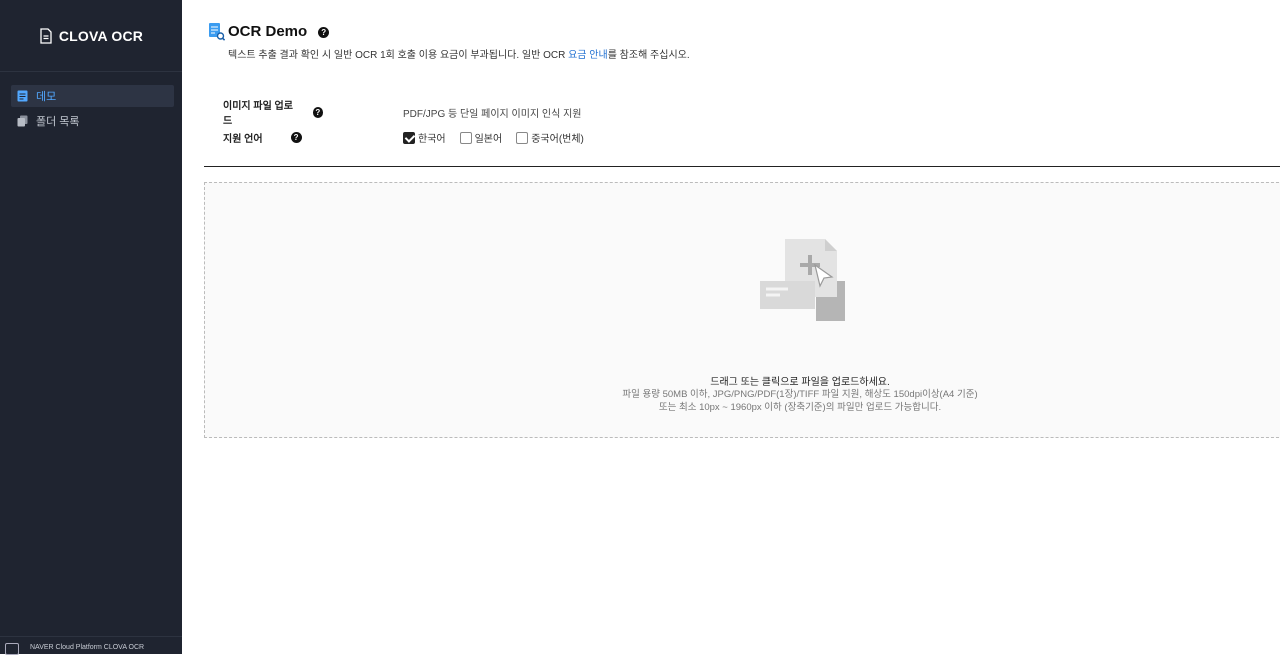 Image resolution: width=1280 pixels, height=655 pixels. I want to click on checkbox-korean: 한국어, so click(424, 137).